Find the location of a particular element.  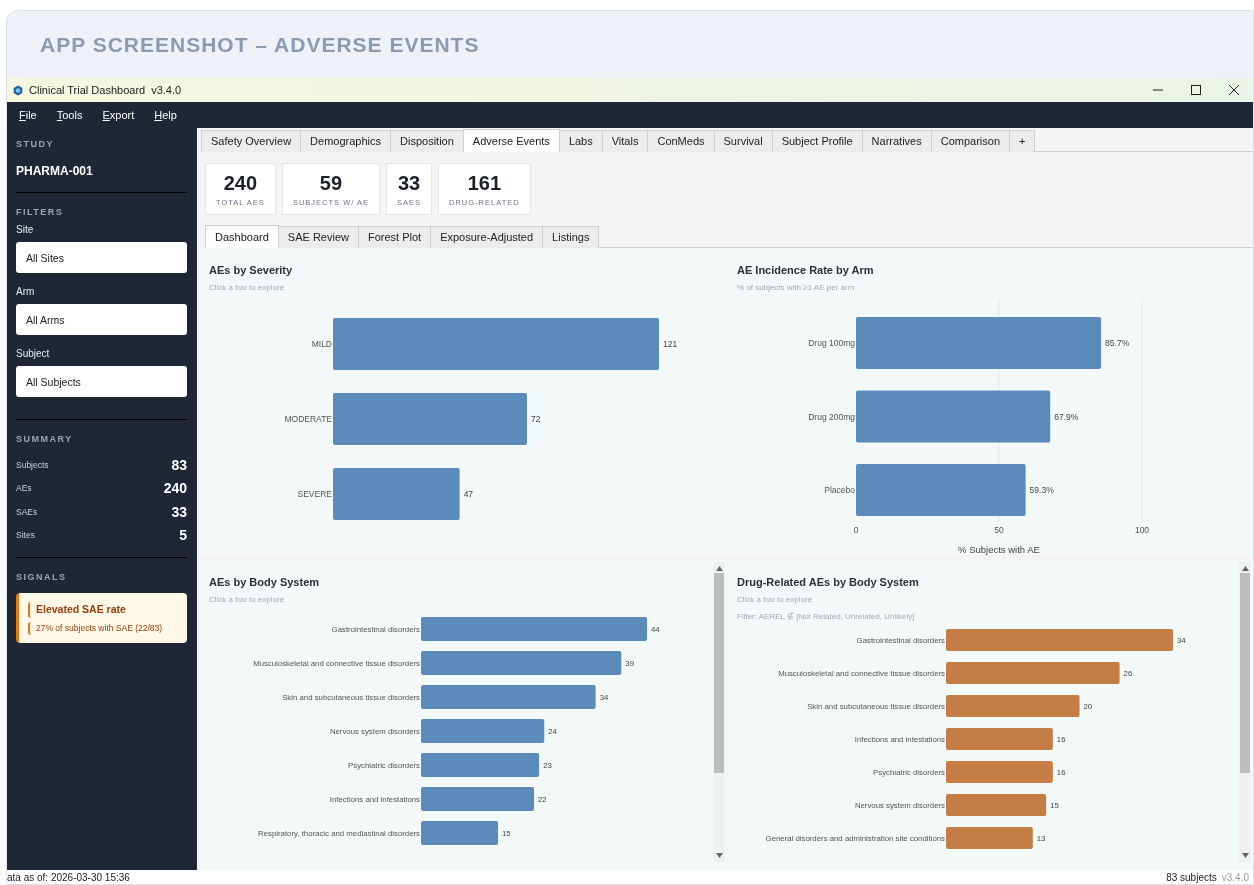

section-heading: SUMMARY is located at coordinates (45, 439).